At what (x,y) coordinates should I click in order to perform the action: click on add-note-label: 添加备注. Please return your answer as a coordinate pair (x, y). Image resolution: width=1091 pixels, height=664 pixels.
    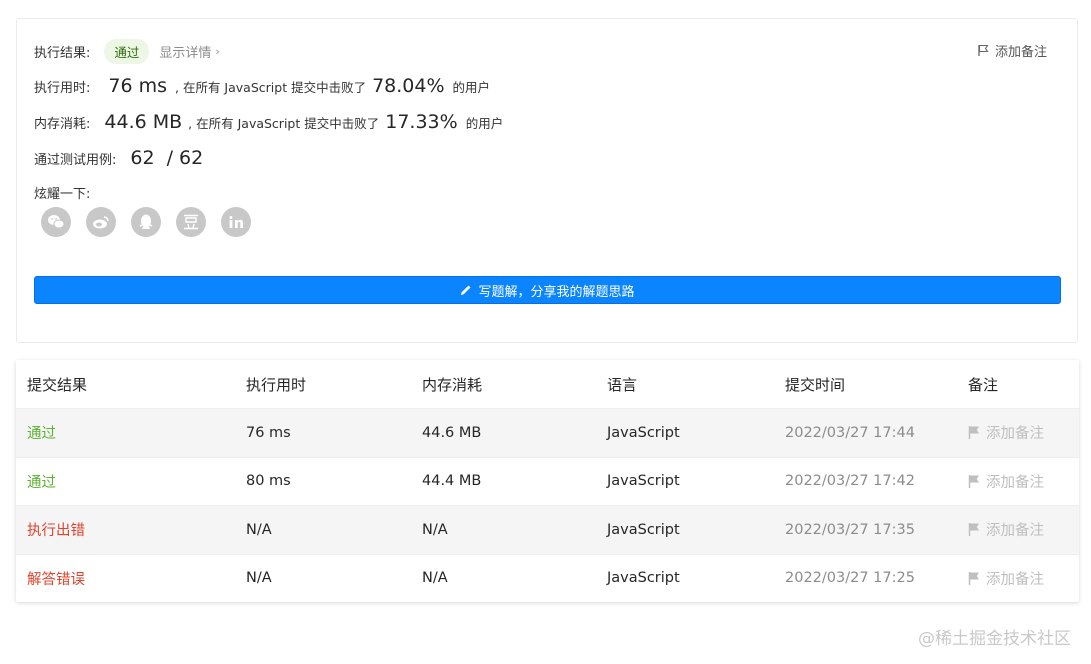
    Looking at the image, I should click on (1020, 52).